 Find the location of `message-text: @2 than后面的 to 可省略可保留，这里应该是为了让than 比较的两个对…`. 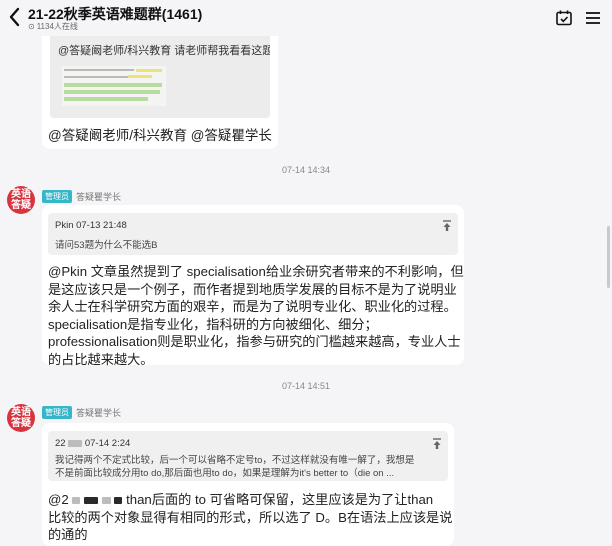

message-text: @2 than后面的 to 可省略可保留，这里应该是为了让than 比较的两个对… is located at coordinates (250, 517).